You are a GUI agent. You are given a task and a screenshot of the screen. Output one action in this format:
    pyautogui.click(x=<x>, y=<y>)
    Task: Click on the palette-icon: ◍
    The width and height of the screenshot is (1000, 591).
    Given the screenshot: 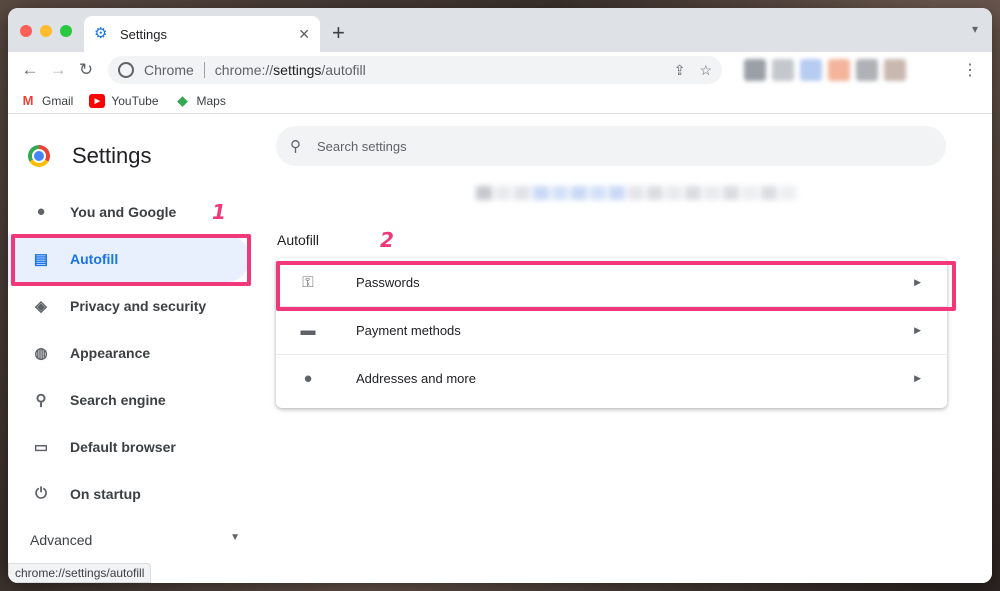 What is the action you would take?
    pyautogui.click(x=41, y=353)
    